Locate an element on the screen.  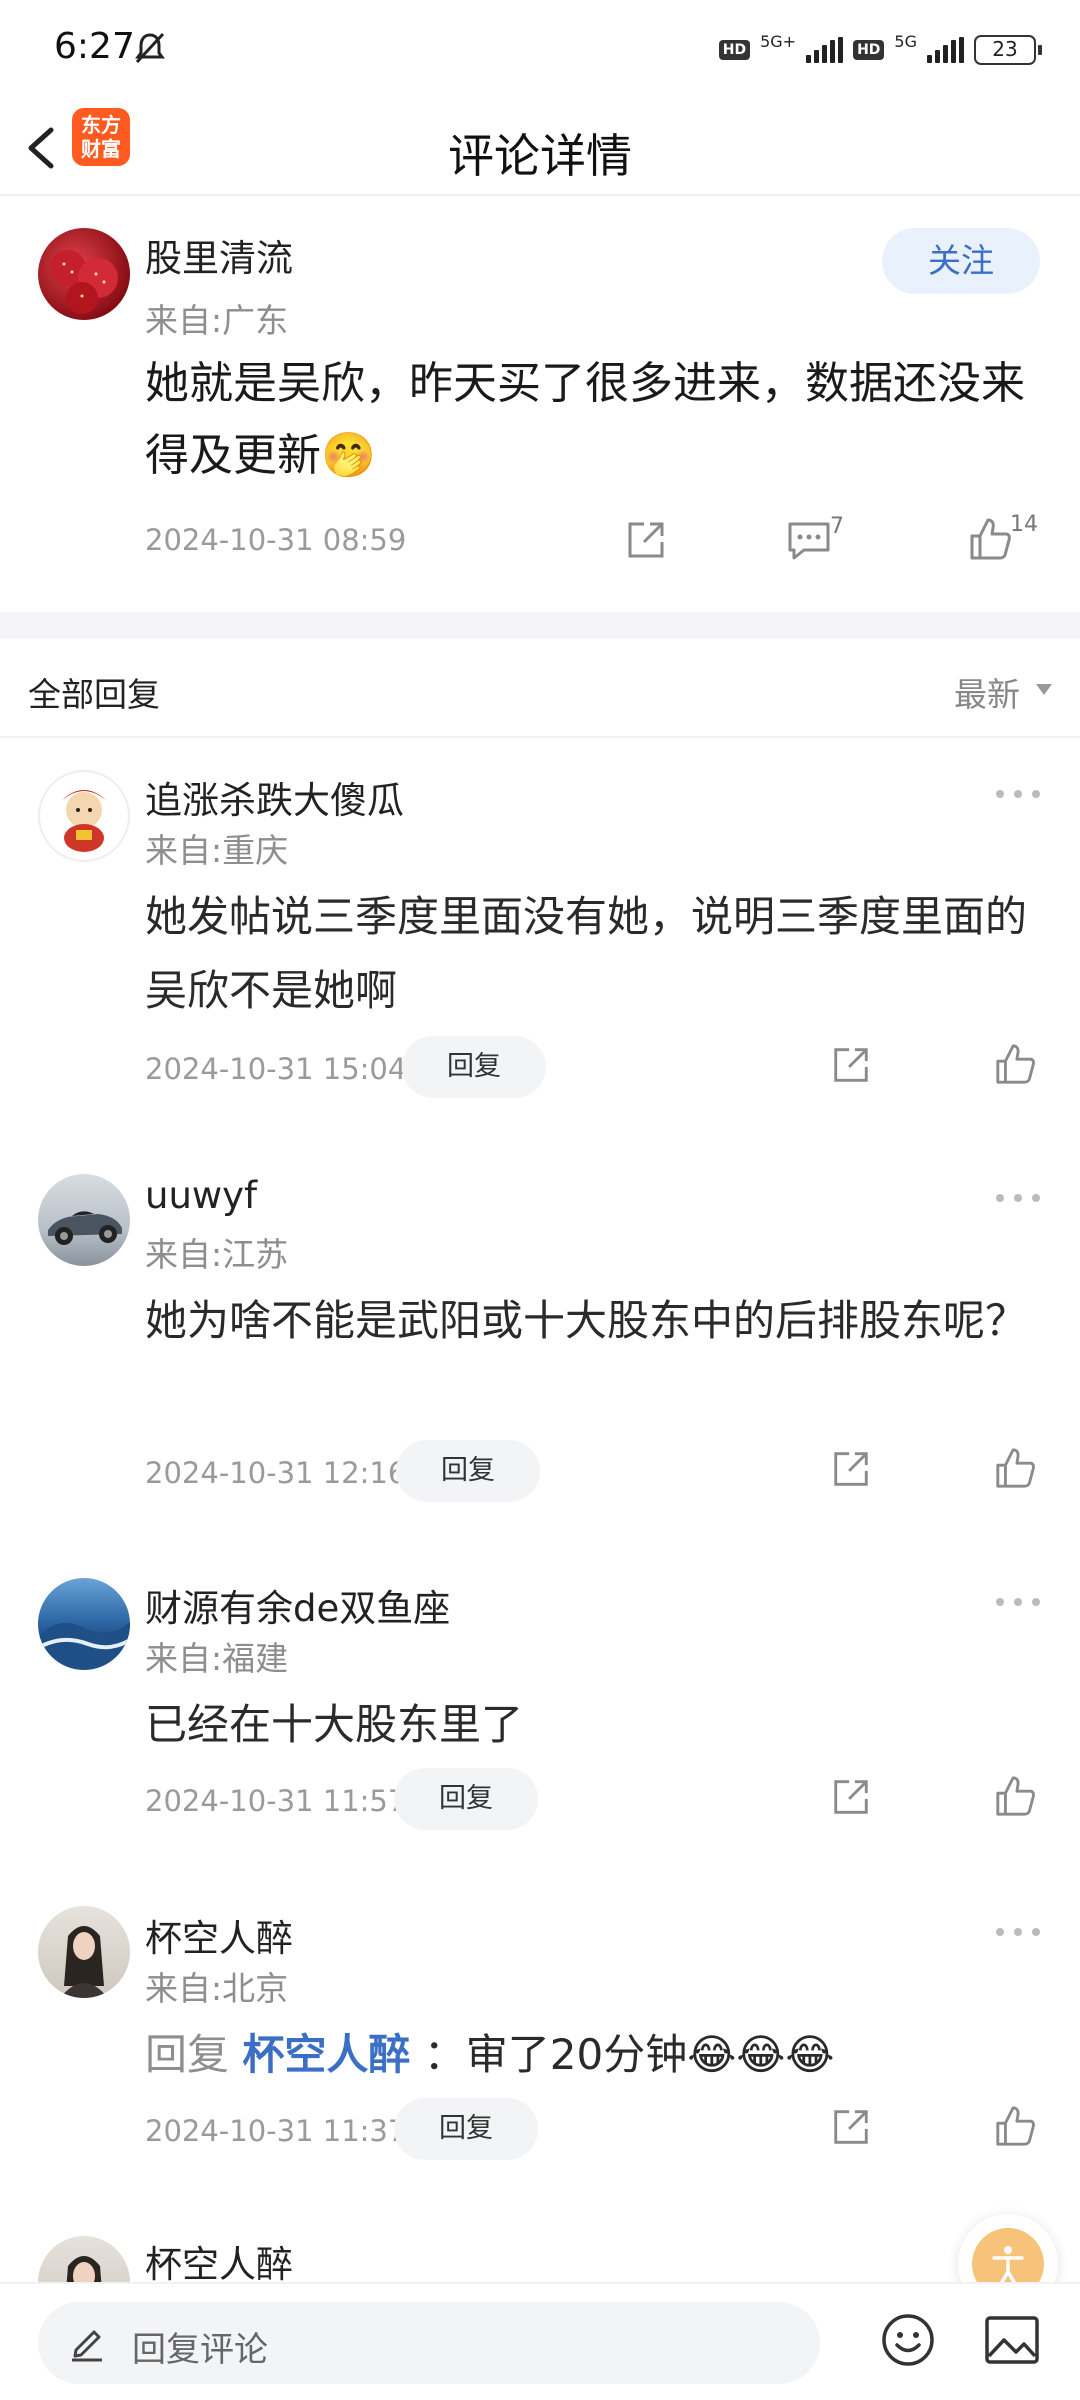
comment-text: 她就是吴欣，昨天买了很多进来，数据还没来得及更新🤭 is located at coordinates (585, 419).